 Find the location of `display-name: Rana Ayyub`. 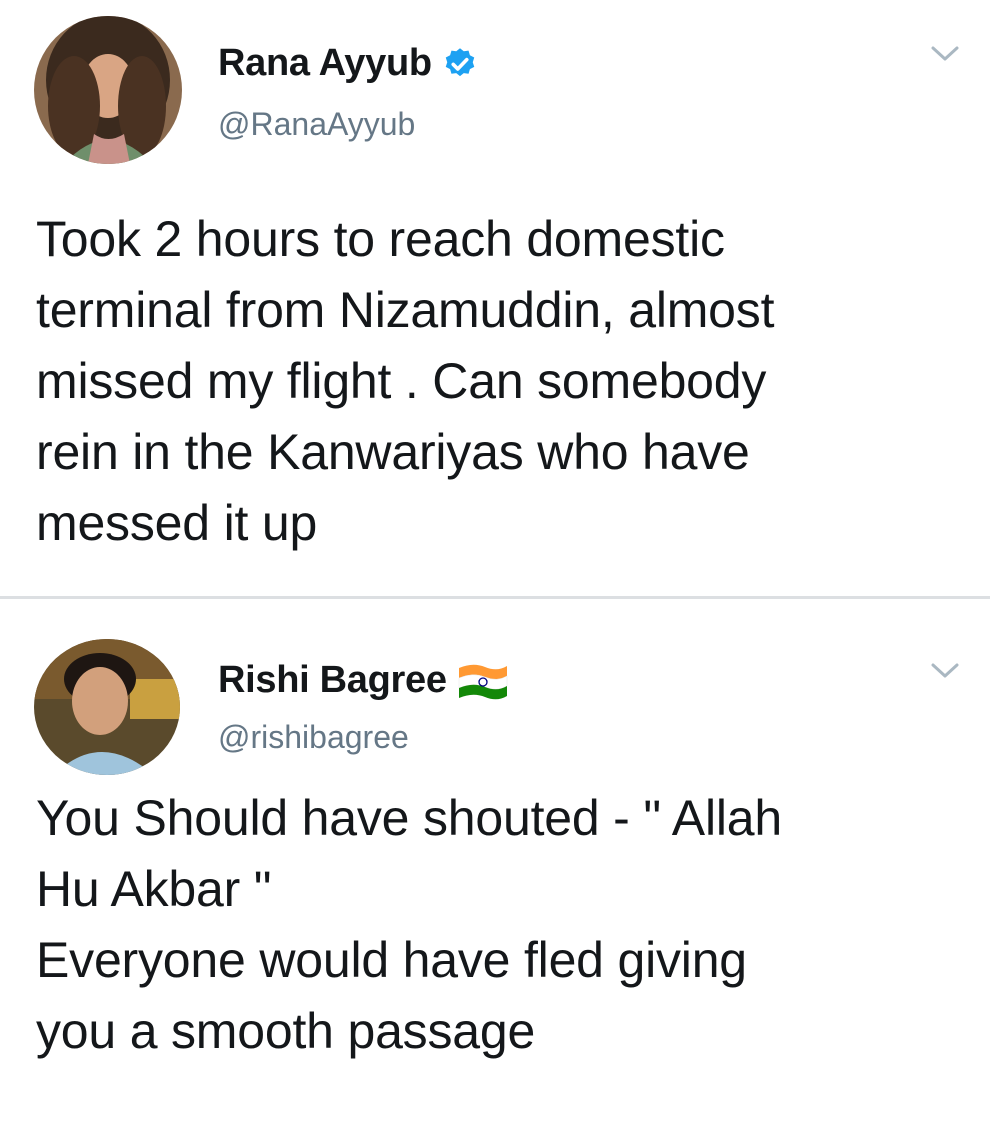

display-name: Rana Ayyub is located at coordinates (325, 63).